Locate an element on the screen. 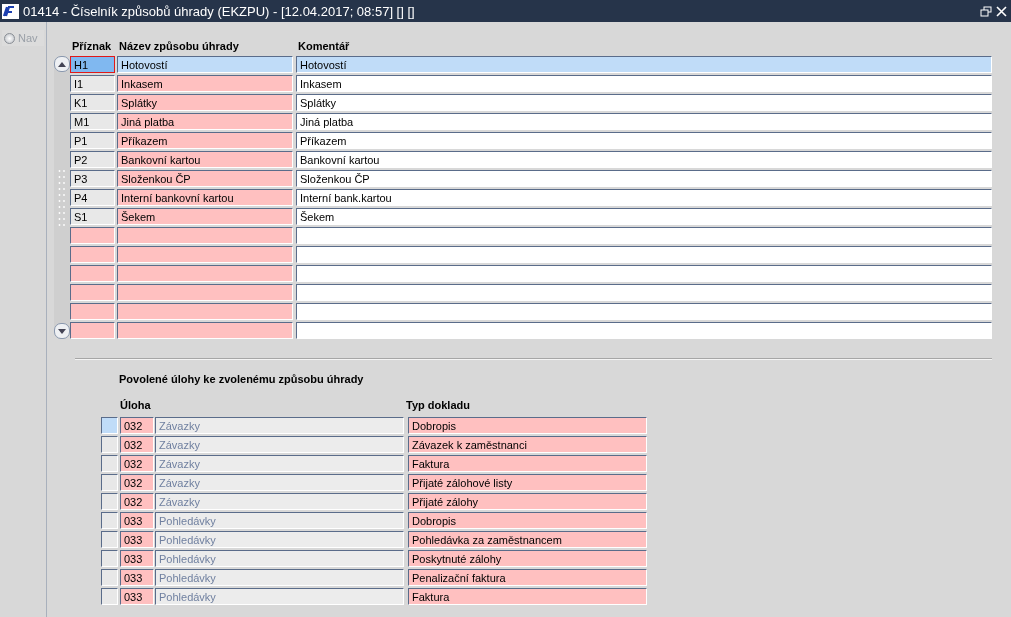 The width and height of the screenshot is (1011, 617). name-cell: Inkasem is located at coordinates (205, 83).